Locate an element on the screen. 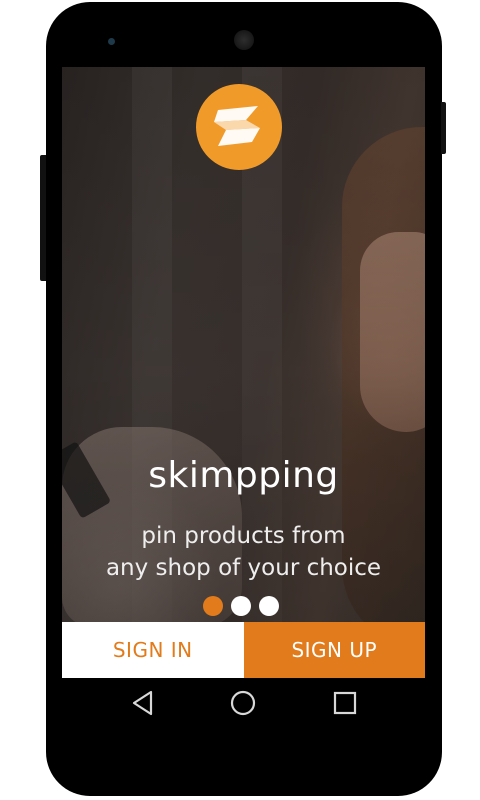 This screenshot has height=800, width=480. tagline-line-2: any shop of your choice is located at coordinates (243, 568).